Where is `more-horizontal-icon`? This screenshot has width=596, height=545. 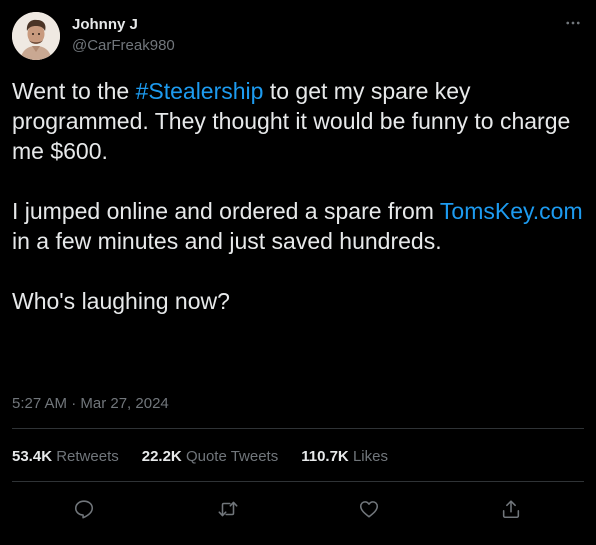
more-horizontal-icon is located at coordinates (573, 23).